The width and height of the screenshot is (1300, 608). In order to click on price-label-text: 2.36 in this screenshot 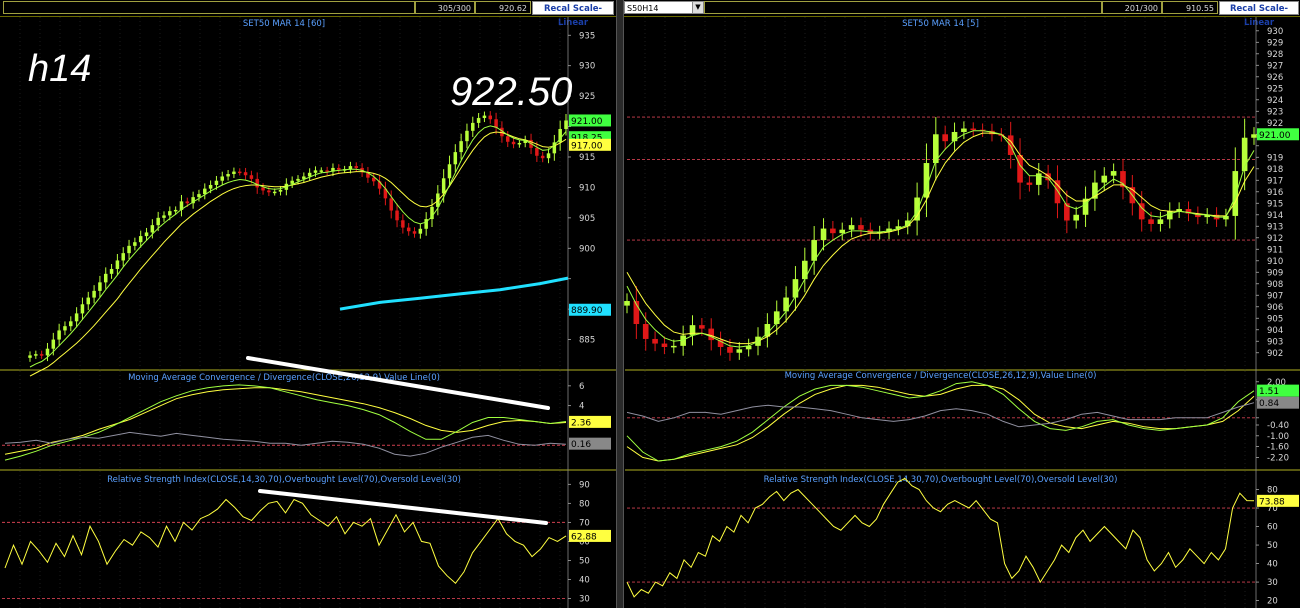, I will do `click(581, 423)`.